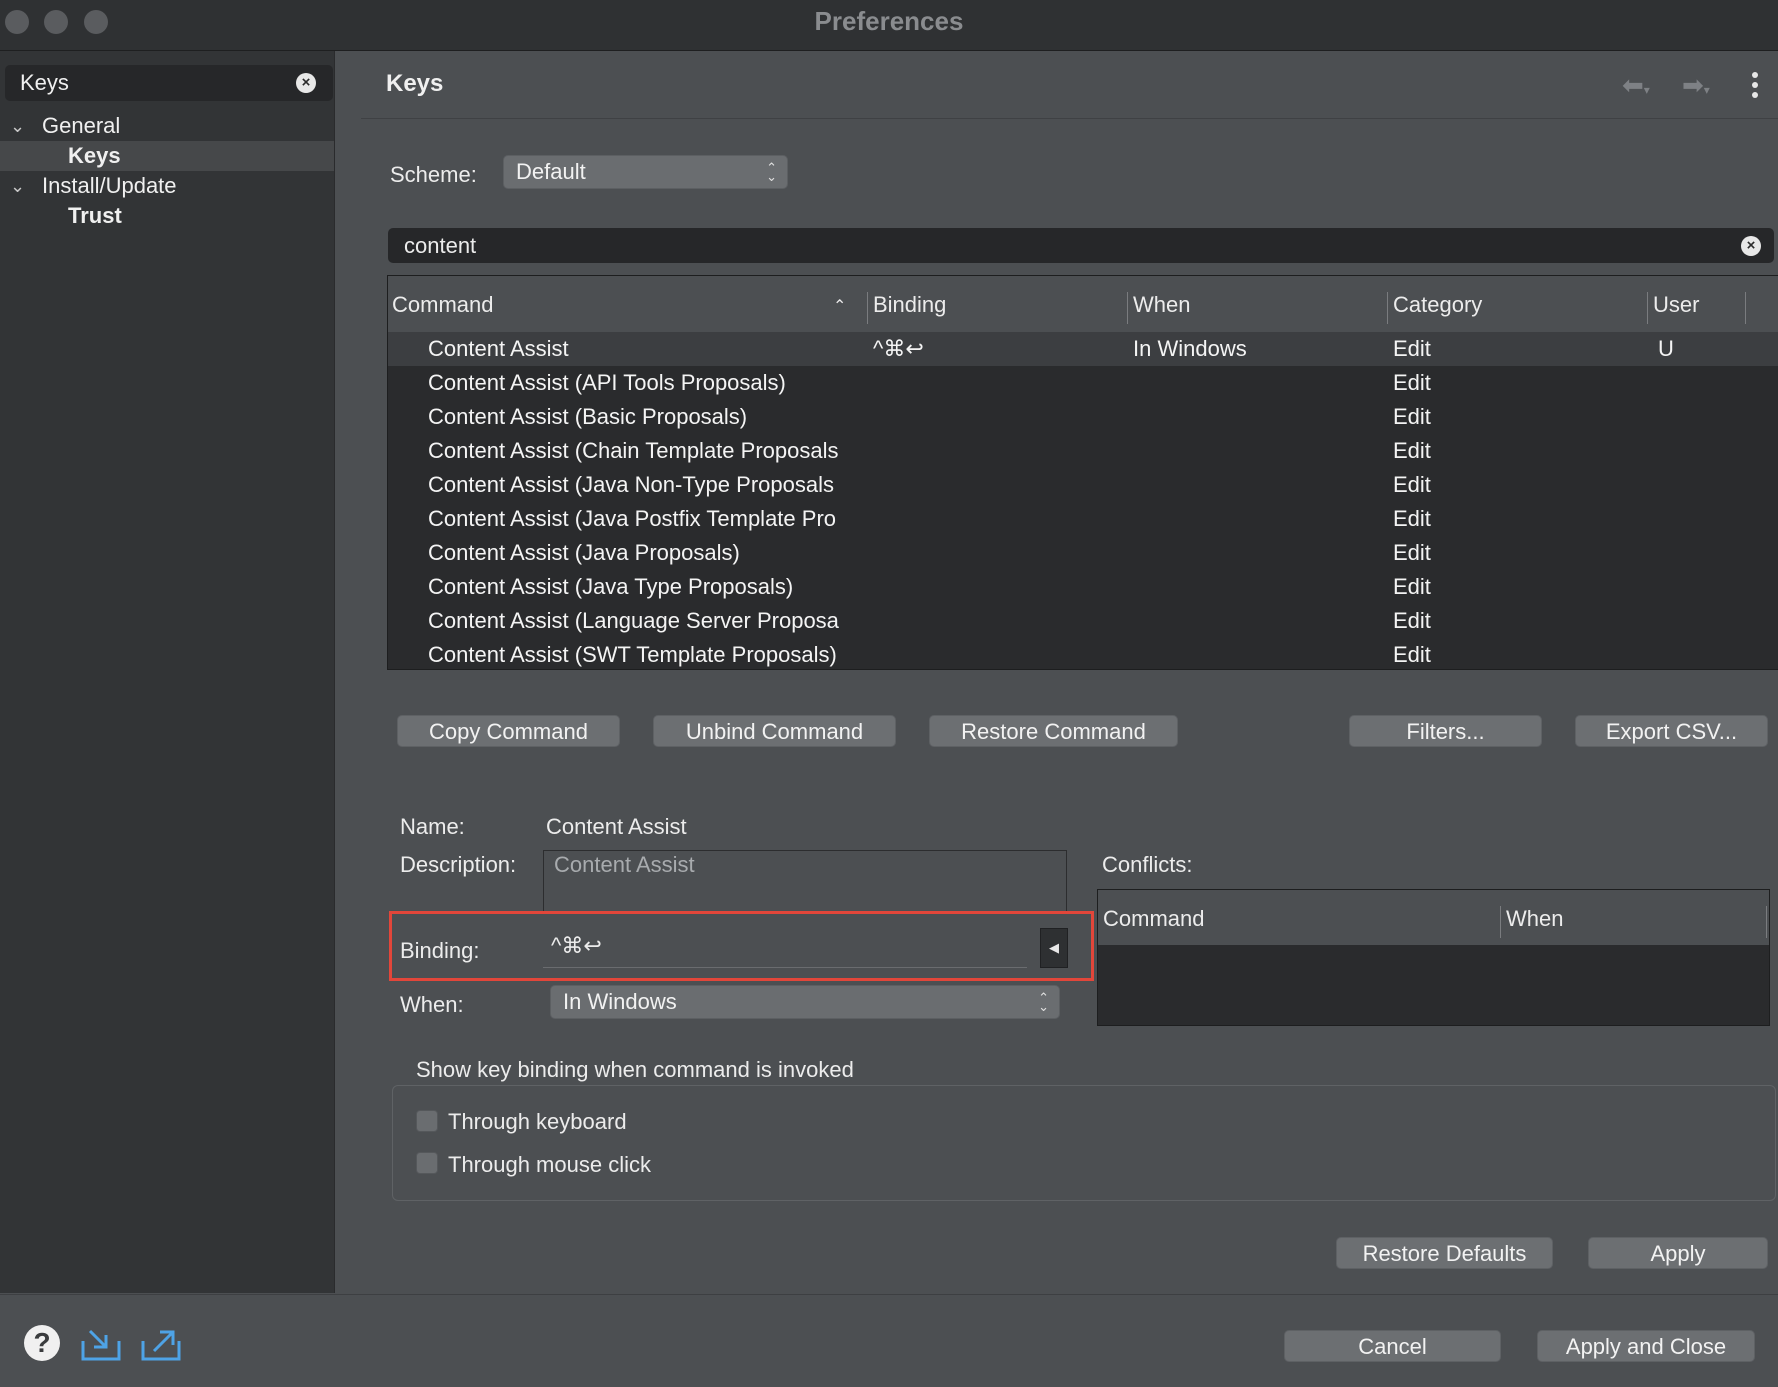 The image size is (1778, 1387). I want to click on through-keyboard-checkbox, so click(427, 1121).